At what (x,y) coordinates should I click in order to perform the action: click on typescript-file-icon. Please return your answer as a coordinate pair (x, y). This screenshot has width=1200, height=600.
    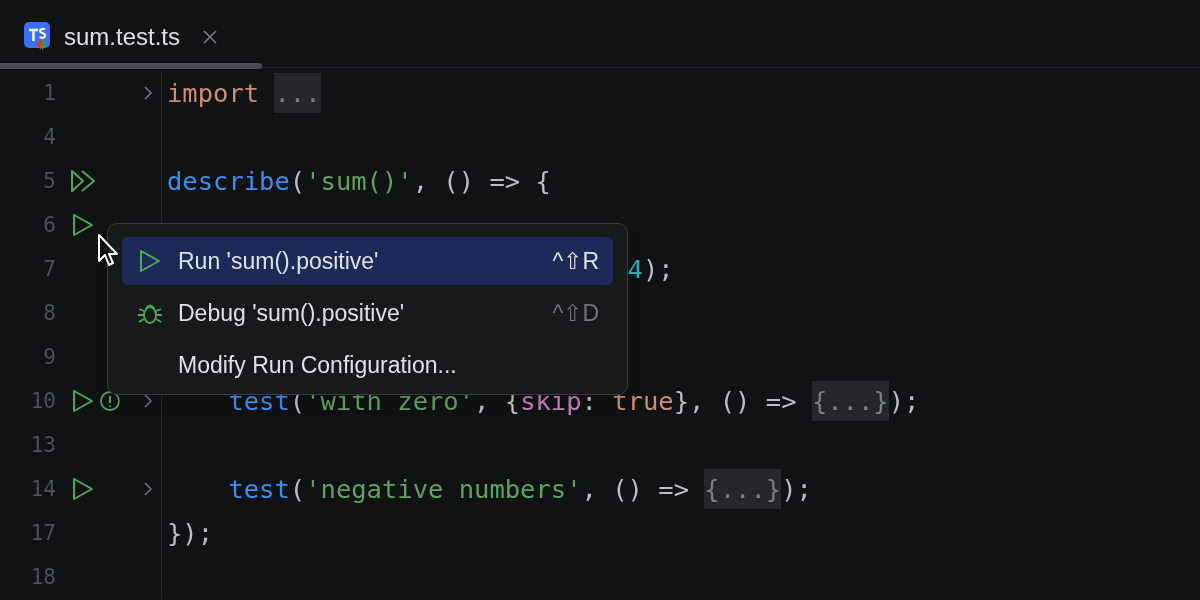
    Looking at the image, I should click on (38, 37).